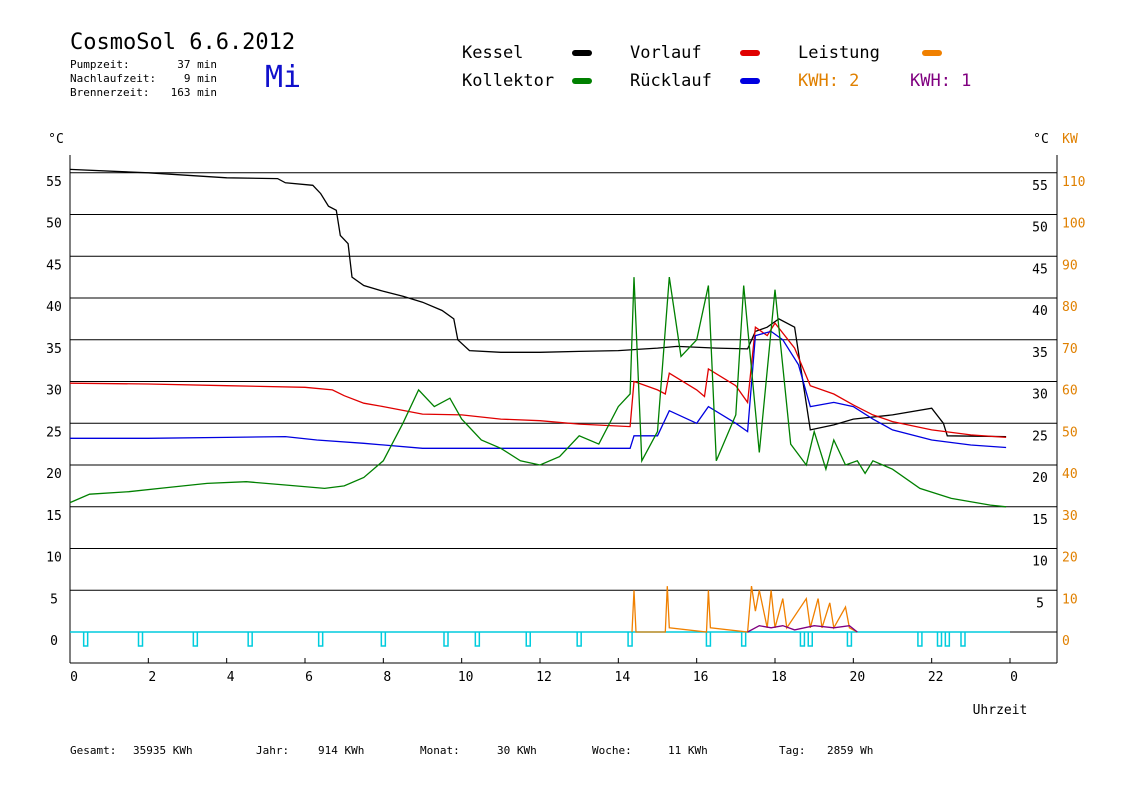 This screenshot has height=812, width=1148. Describe the element at coordinates (744, 609) in the screenshot. I see `series-leistung-line` at that location.